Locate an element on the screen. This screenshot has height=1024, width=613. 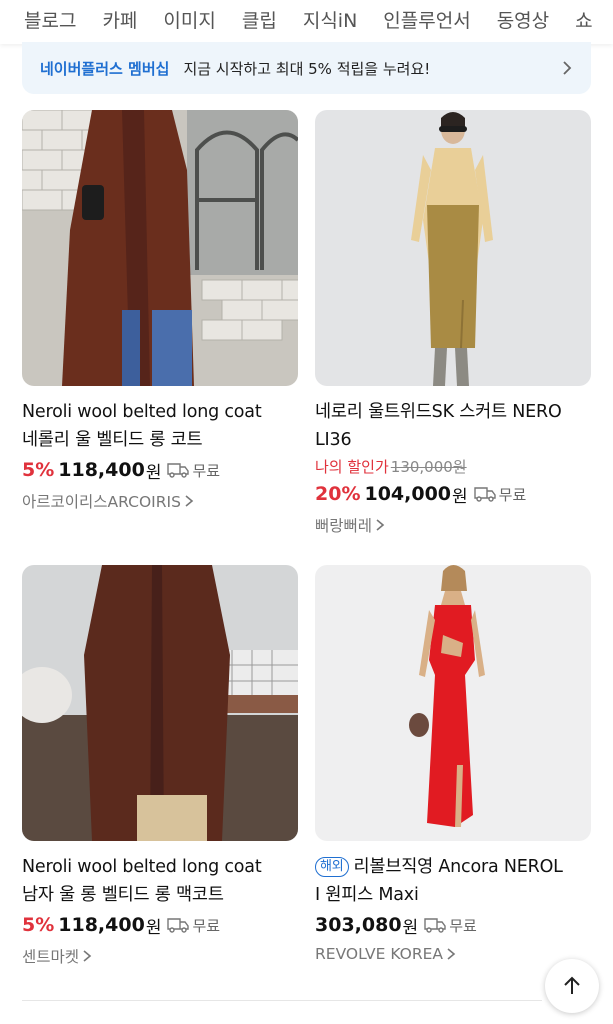
banner-brand: 네이버플러스 멤버십 is located at coordinates (105, 68).